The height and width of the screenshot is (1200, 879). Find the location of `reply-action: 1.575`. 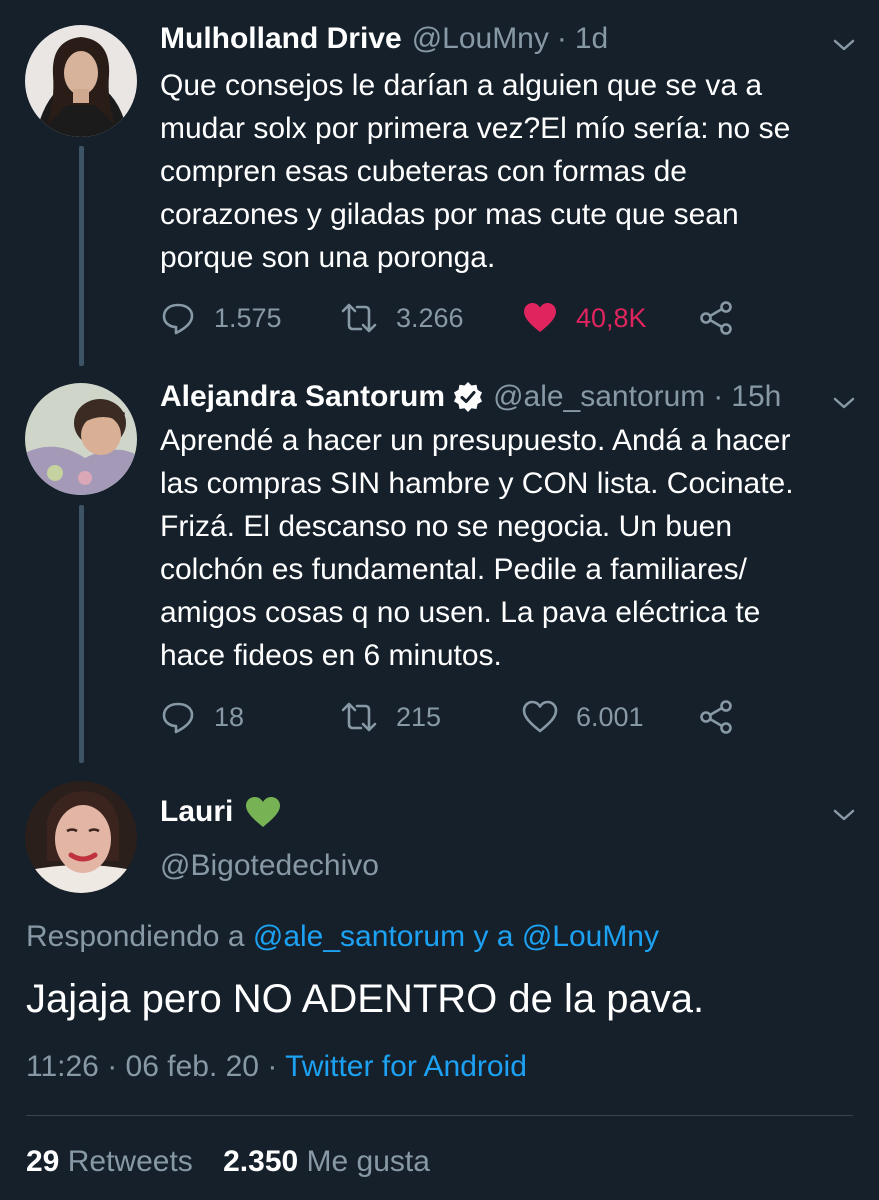

reply-action: 1.575 is located at coordinates (221, 318).